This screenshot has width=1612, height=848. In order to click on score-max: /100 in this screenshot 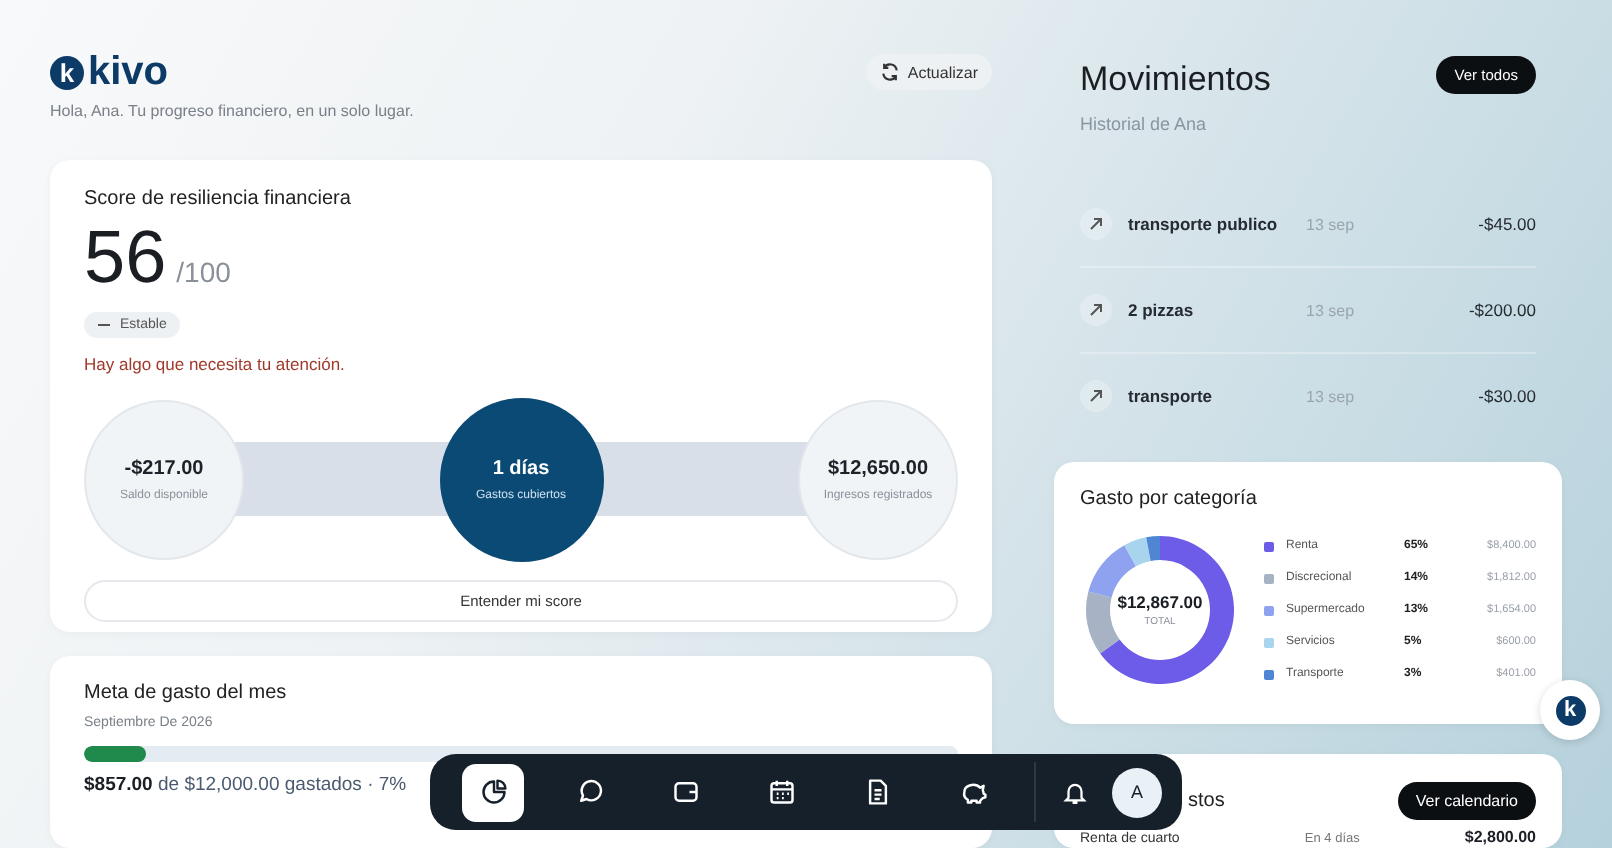, I will do `click(203, 272)`.